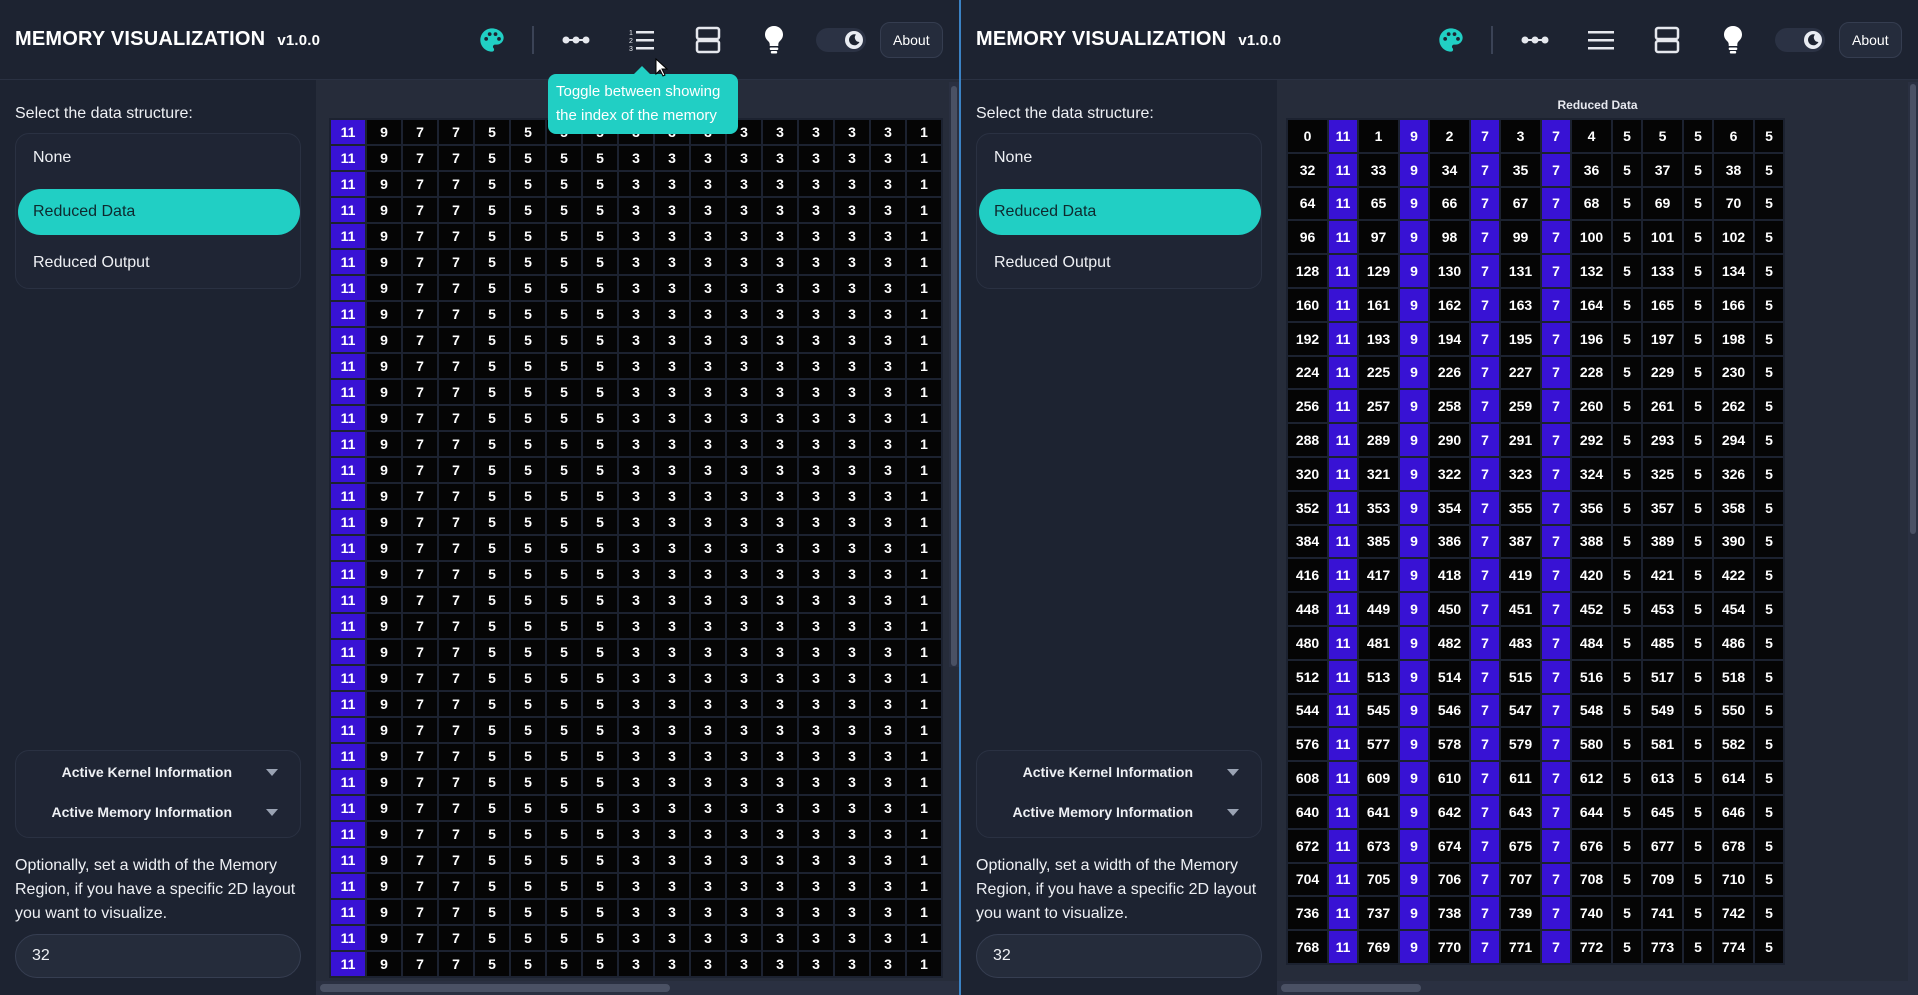  Describe the element at coordinates (774, 40) in the screenshot. I see `lightbulb-icon` at that location.